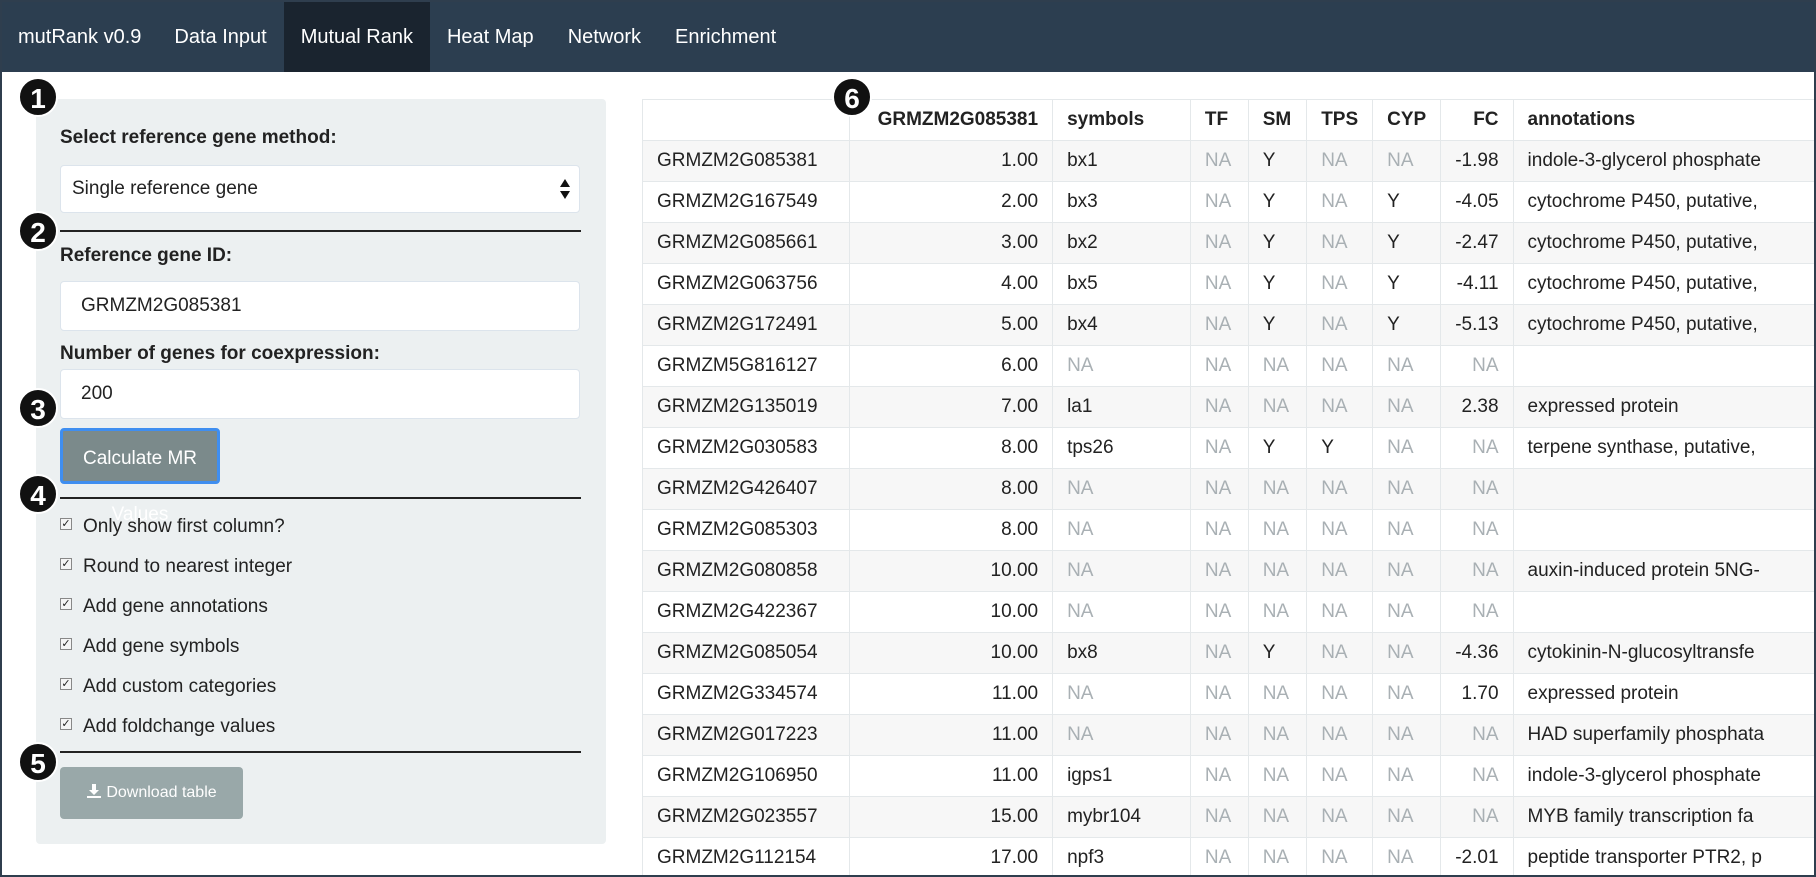  I want to click on header-reference-gene: GRMZM2G085381, so click(951, 120).